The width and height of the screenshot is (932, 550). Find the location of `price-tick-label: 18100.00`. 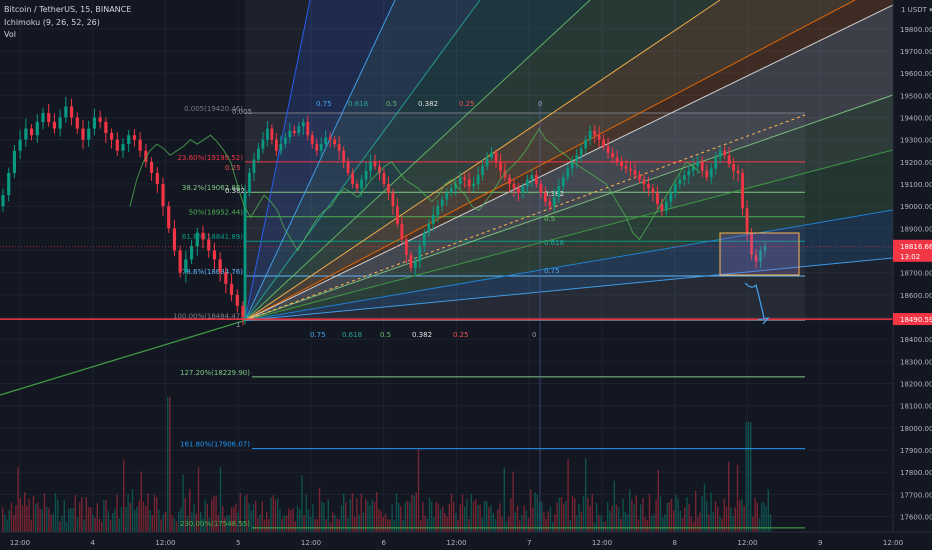

price-tick-label: 18100.00 is located at coordinates (916, 407).